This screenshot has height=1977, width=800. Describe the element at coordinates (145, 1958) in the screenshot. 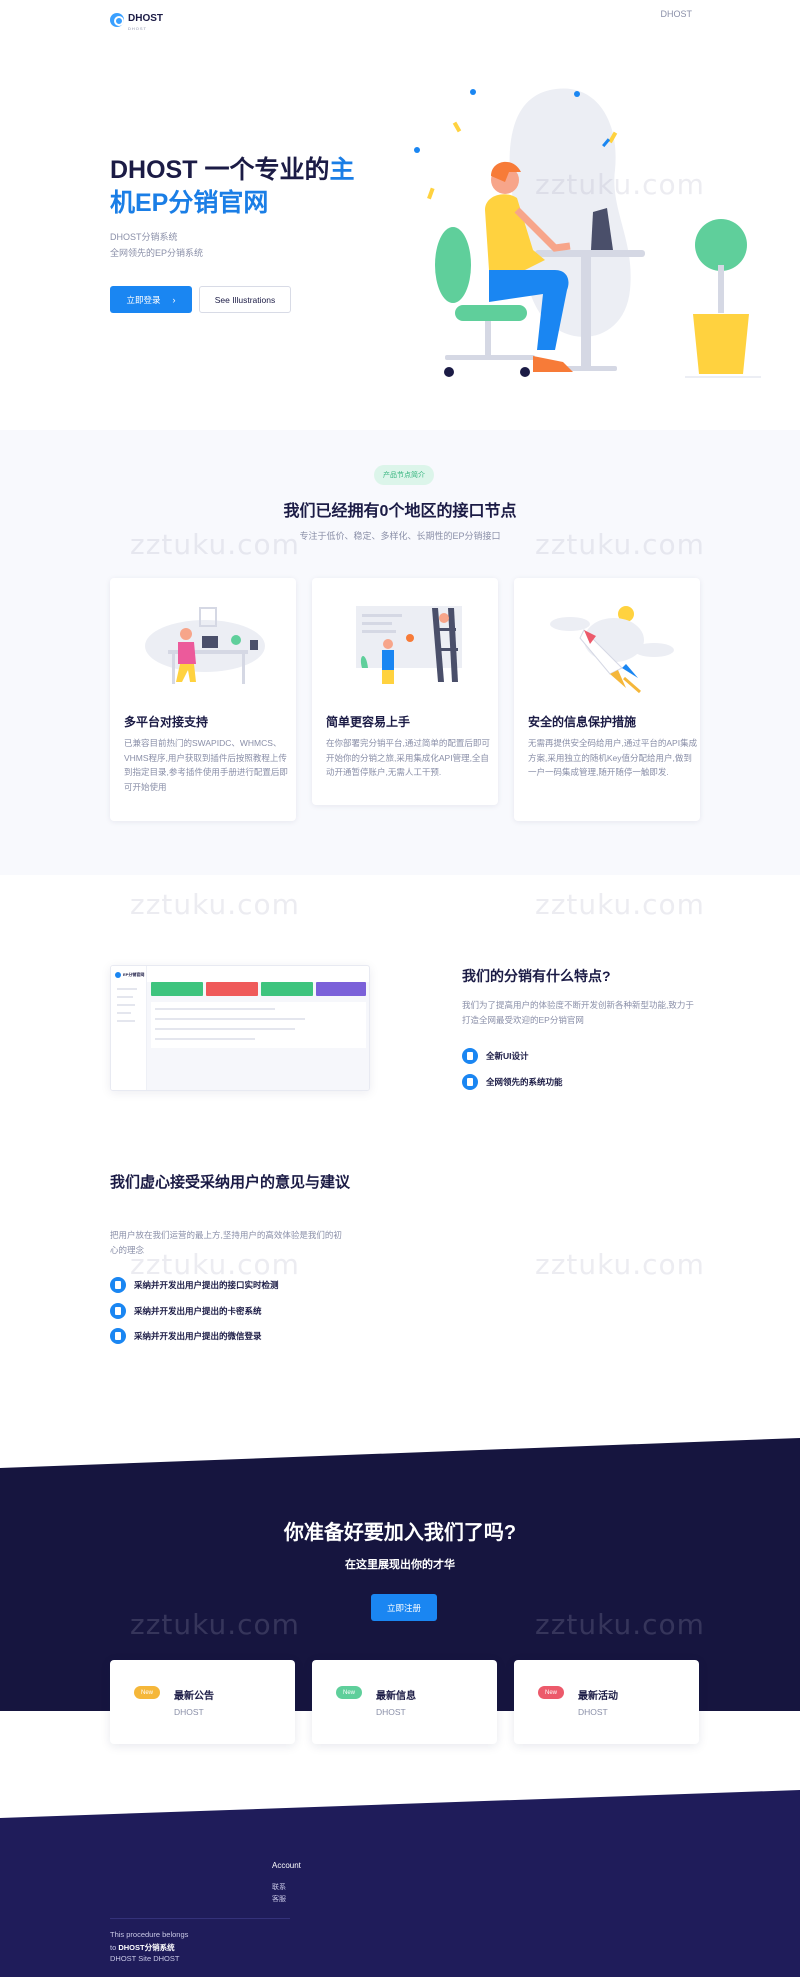

I see `footer-note-line3: DHOST Site DHOST` at that location.